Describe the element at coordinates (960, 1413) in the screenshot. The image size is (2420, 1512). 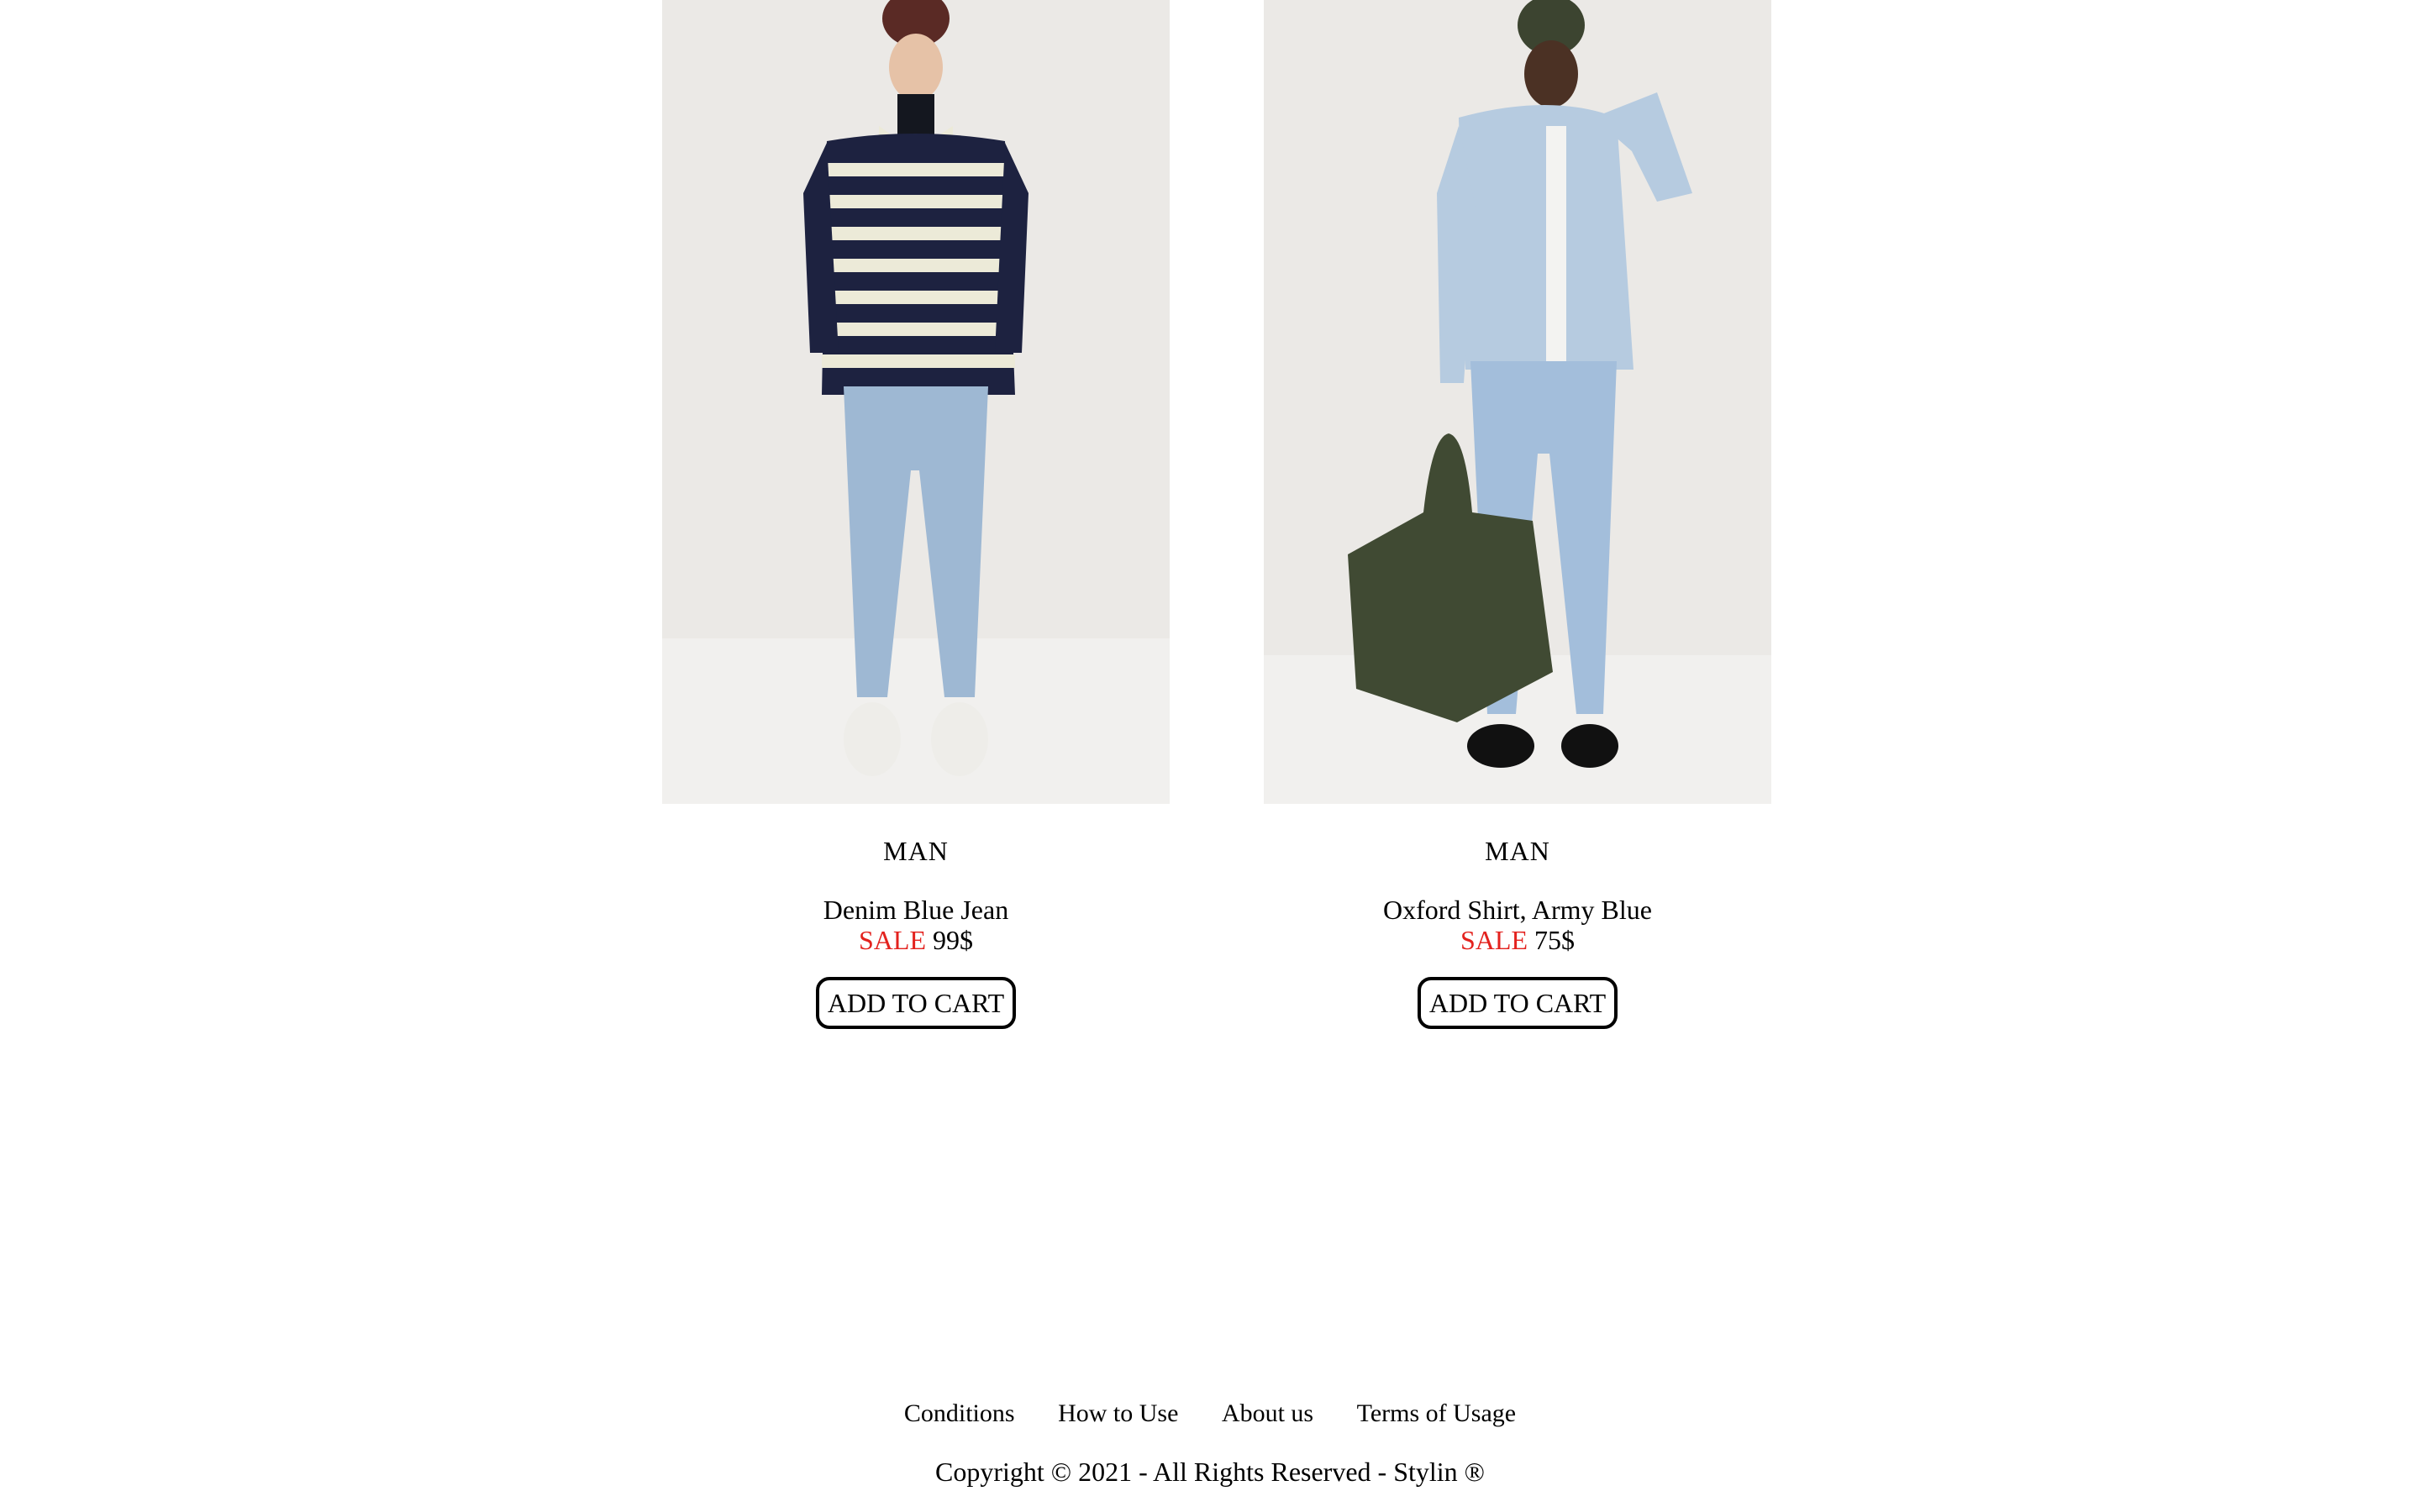
I see `footer-link-conditions: Conditions` at that location.